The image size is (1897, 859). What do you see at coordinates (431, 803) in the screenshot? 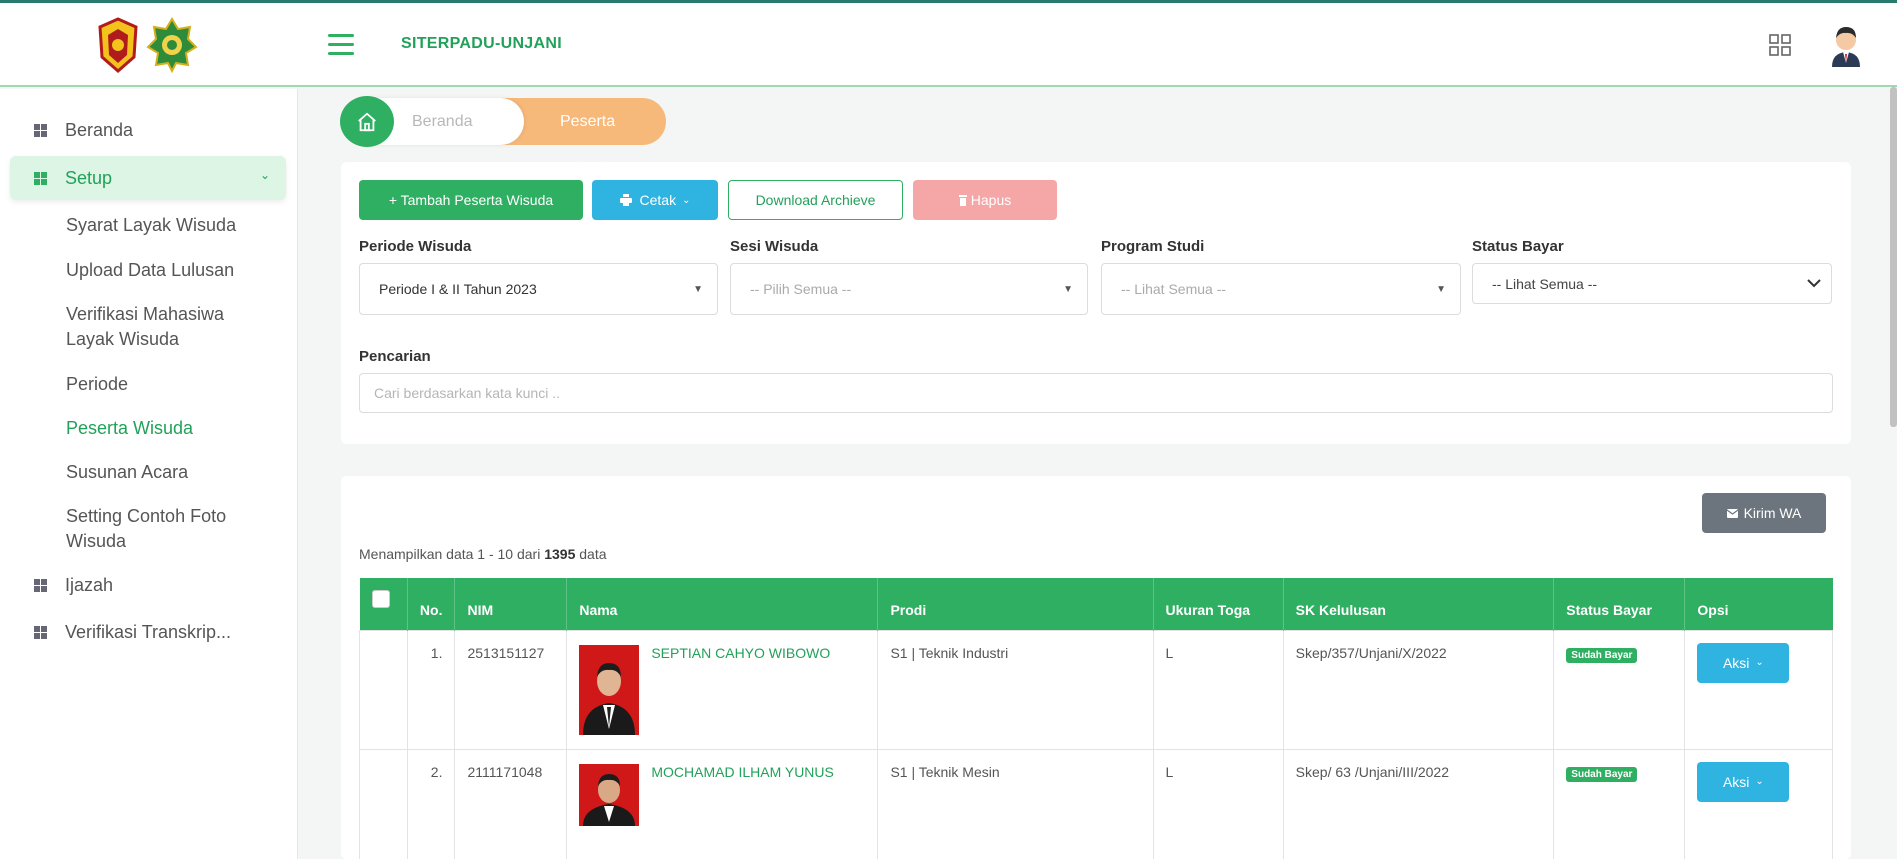
I see `row-no: 2.` at bounding box center [431, 803].